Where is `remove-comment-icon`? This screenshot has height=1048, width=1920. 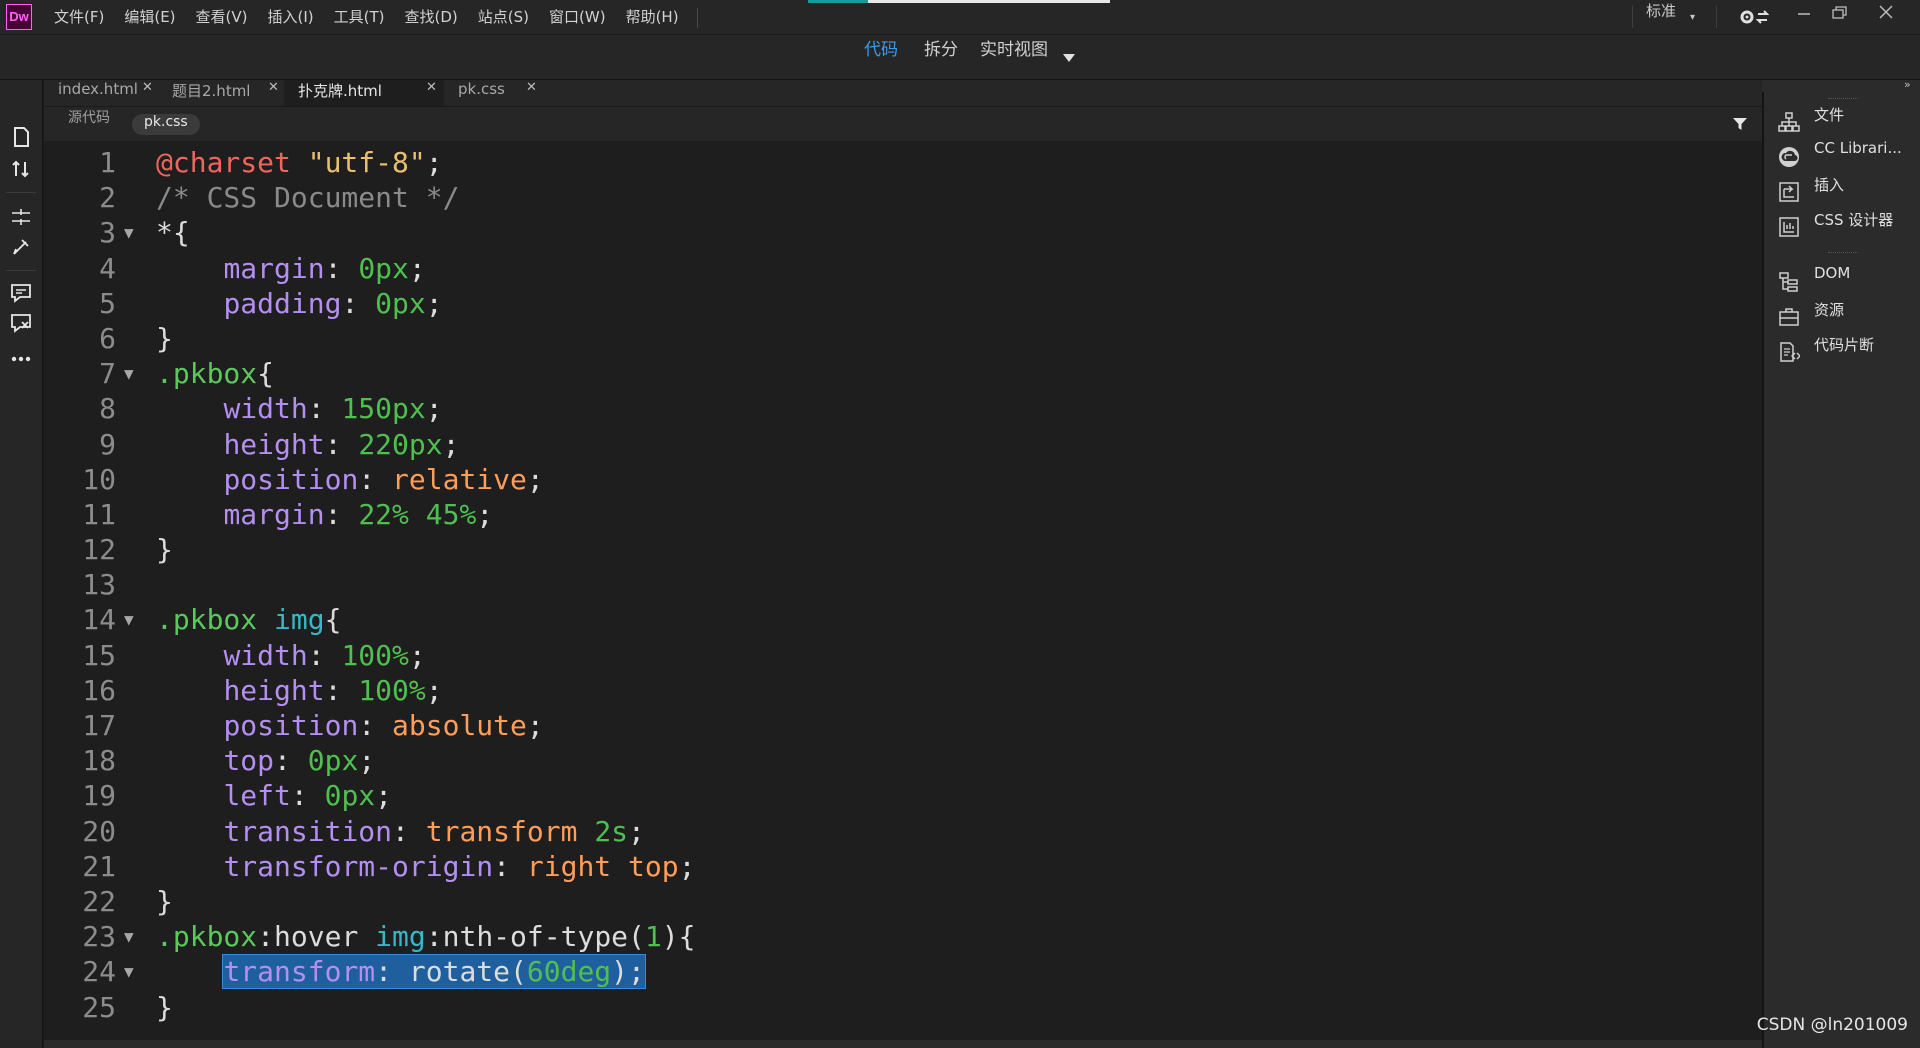 remove-comment-icon is located at coordinates (21, 323).